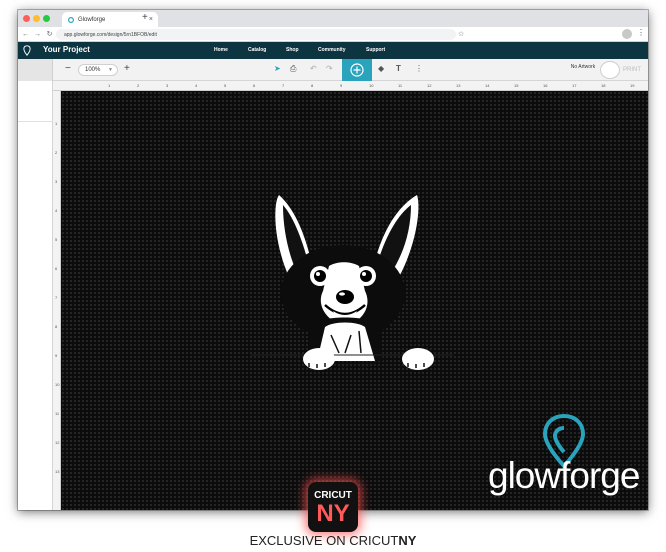 Image resolution: width=666 pixels, height=552 pixels. Describe the element at coordinates (93, 70) in the screenshot. I see `zoom-value: 100%` at that location.